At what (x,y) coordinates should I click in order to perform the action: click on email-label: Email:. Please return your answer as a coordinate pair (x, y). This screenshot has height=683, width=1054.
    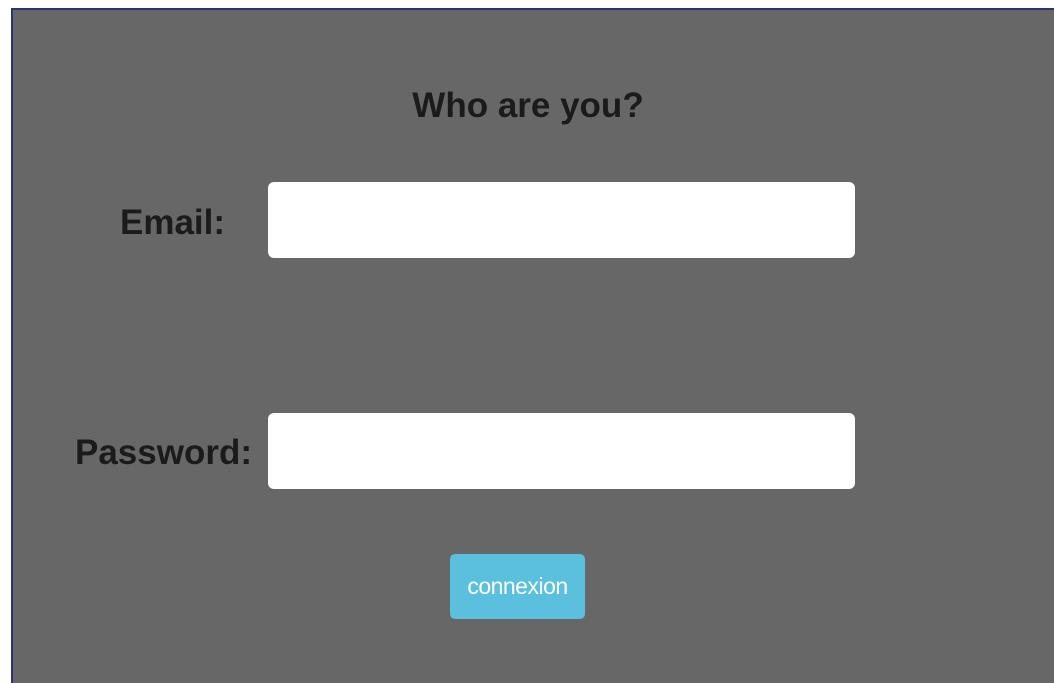
    Looking at the image, I should click on (173, 222).